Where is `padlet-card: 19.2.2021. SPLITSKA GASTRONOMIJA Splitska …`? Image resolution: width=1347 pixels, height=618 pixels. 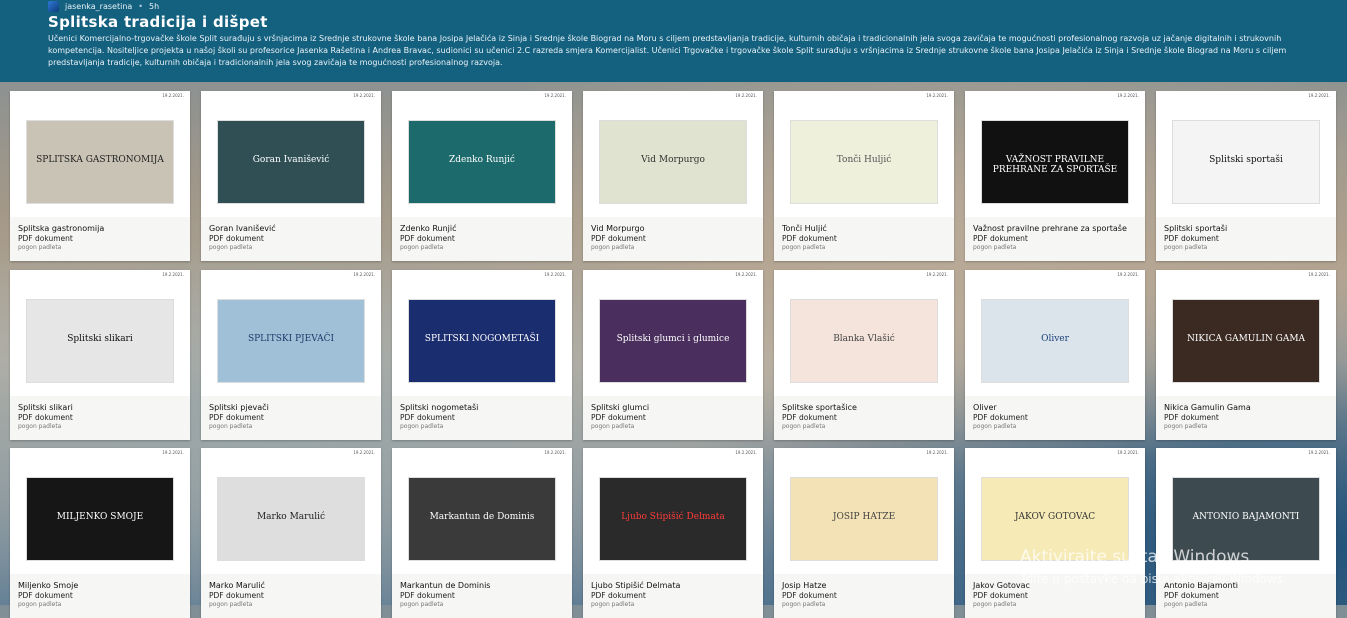
padlet-card: 19.2.2021. SPLITSKA GASTRONOMIJA Splitska … is located at coordinates (100, 176).